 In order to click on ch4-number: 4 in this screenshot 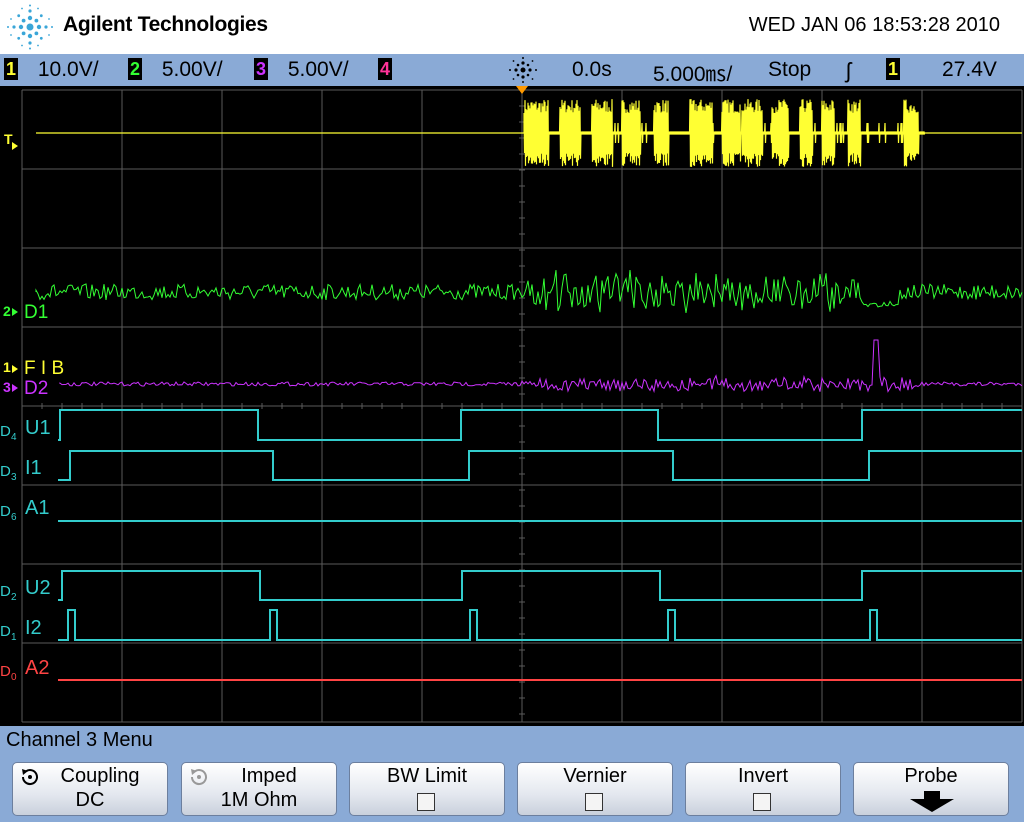, I will do `click(385, 69)`.